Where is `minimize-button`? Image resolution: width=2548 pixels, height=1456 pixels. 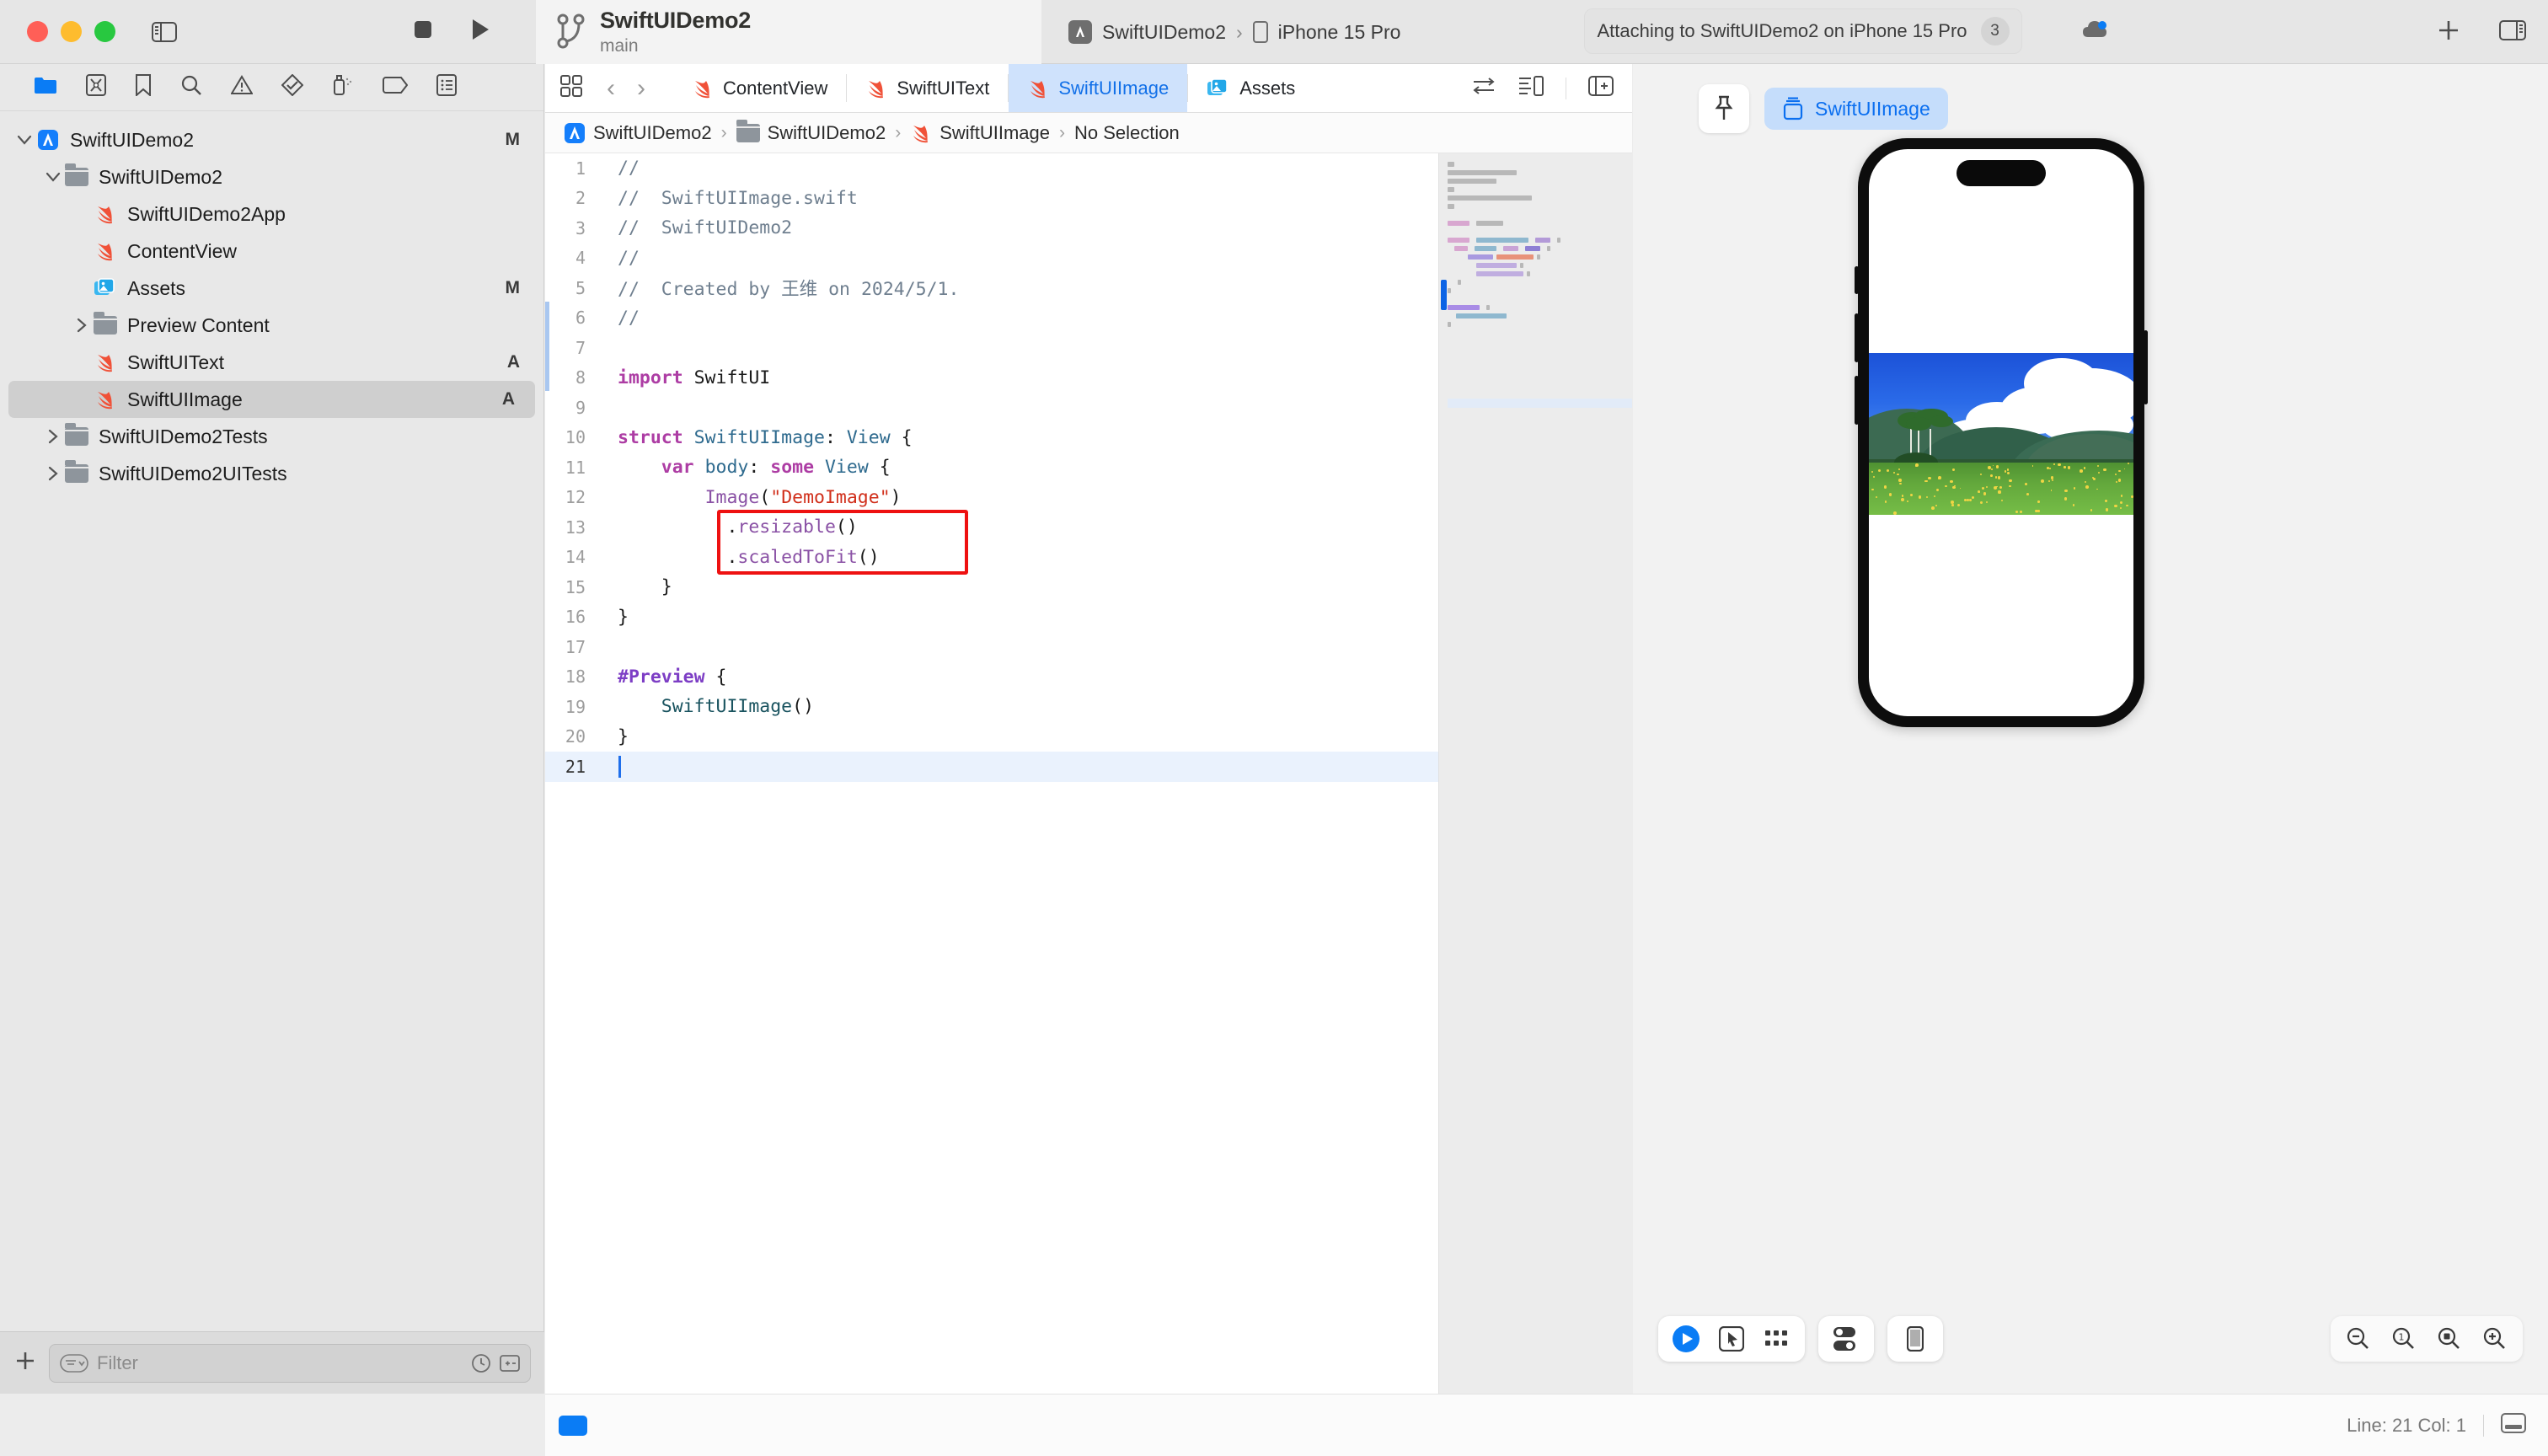 minimize-button is located at coordinates (71, 31).